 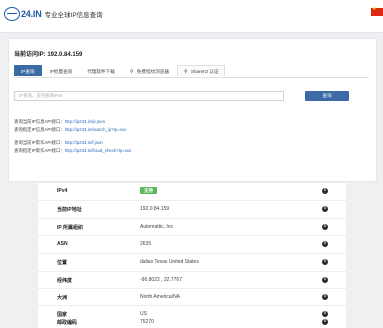 I want to click on row-value: 2635, so click(x=146, y=244).